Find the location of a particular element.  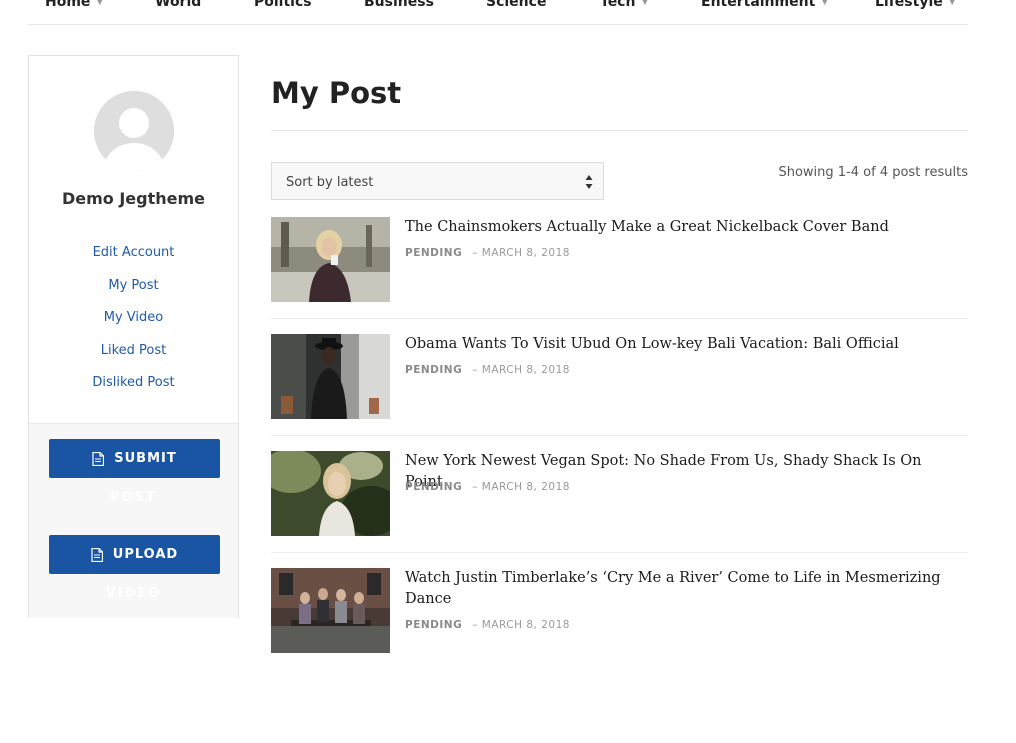

nav-item-label: Entertainment is located at coordinates (758, 5).